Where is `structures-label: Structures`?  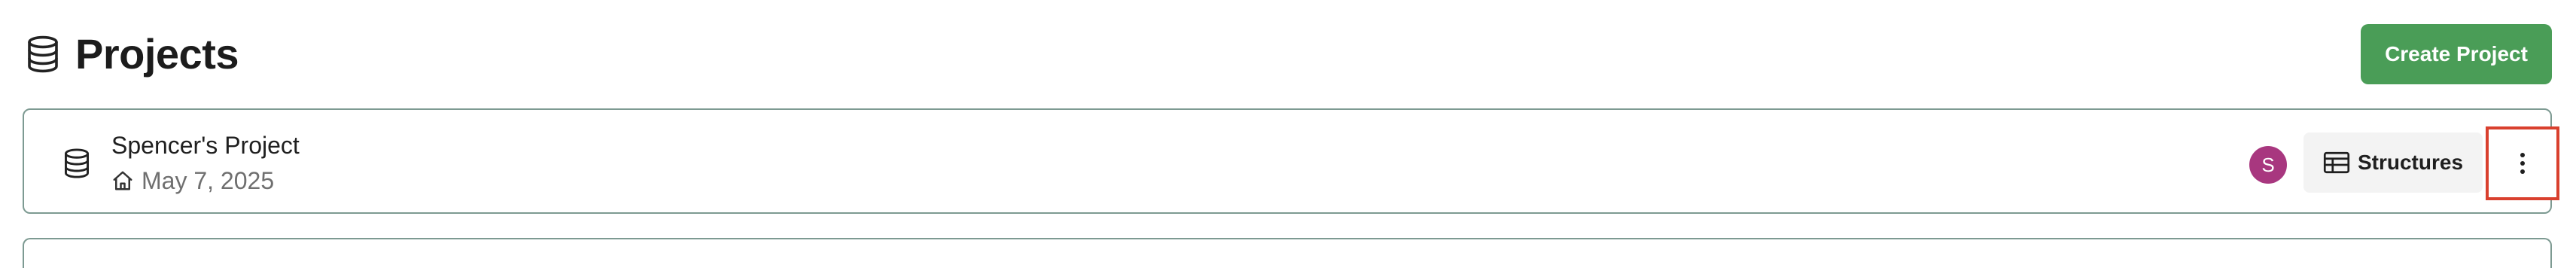 structures-label: Structures is located at coordinates (2410, 162).